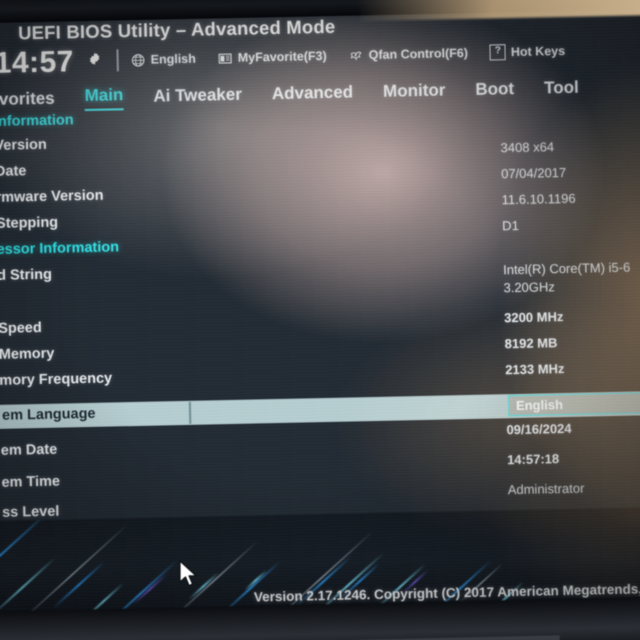  I want to click on mouse-cursor, so click(188, 573).